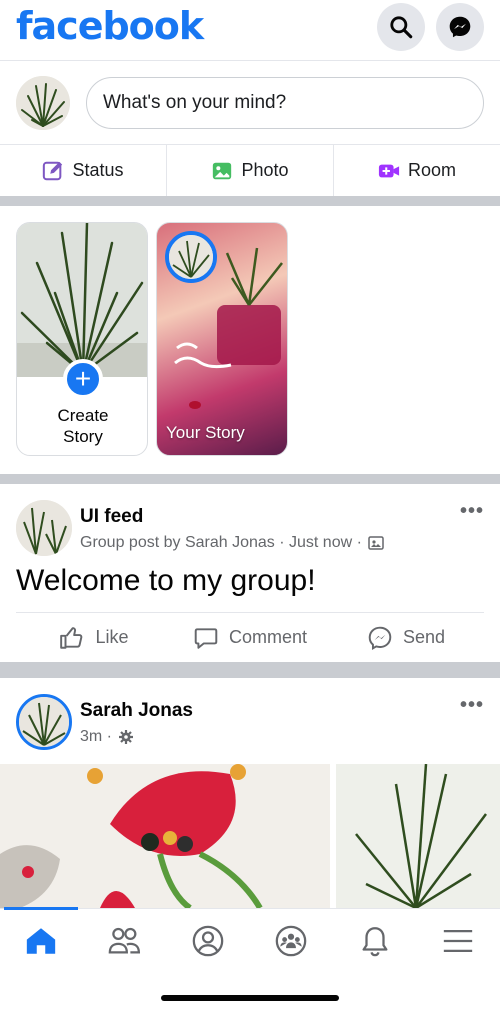 The height and width of the screenshot is (1012, 500). I want to click on home-indicator-bar, so click(250, 998).